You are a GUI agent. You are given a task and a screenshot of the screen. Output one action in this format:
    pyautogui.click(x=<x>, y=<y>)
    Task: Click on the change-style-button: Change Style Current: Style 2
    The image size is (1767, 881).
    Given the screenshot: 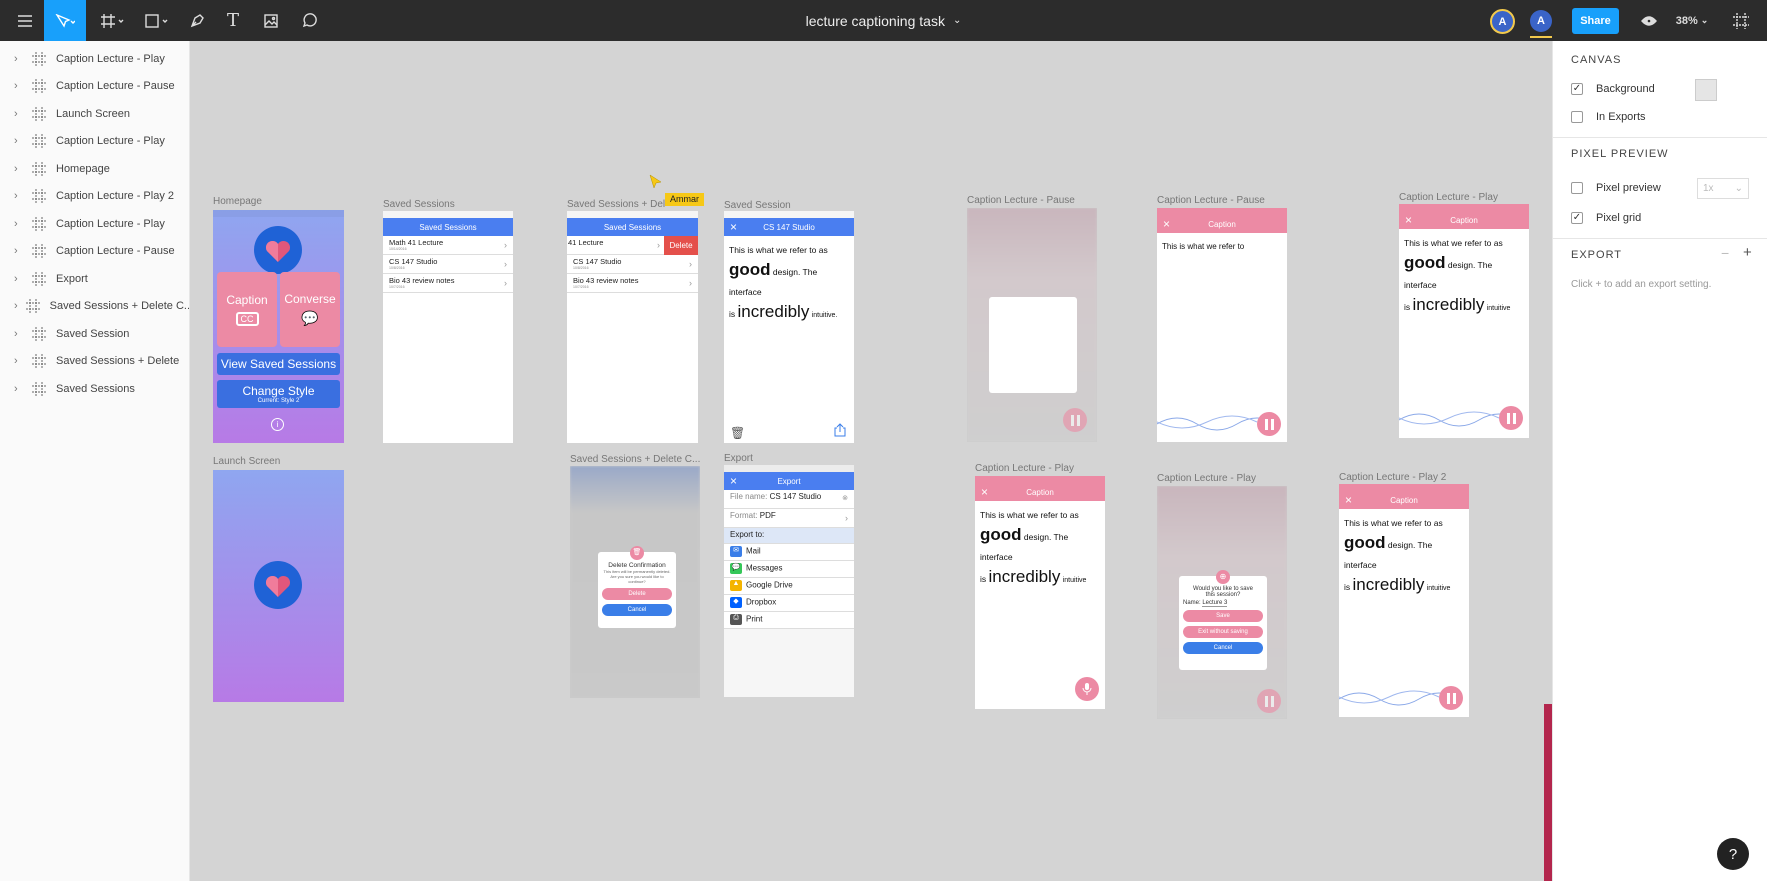 What is the action you would take?
    pyautogui.click(x=278, y=394)
    